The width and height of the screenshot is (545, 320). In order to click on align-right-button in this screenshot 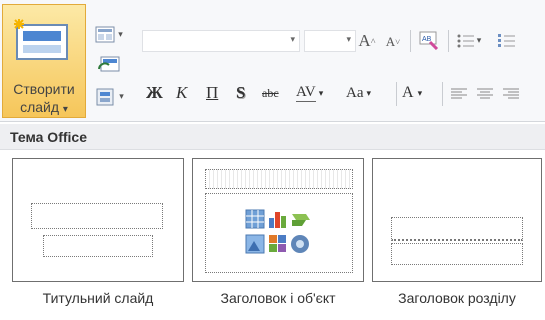, I will do `click(511, 94)`.